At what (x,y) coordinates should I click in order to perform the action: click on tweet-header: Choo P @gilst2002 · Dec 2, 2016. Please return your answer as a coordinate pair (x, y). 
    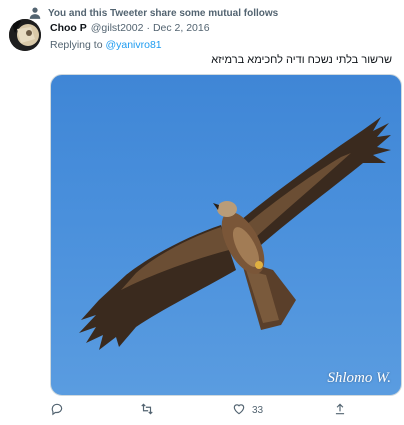
    Looking at the image, I should click on (130, 28).